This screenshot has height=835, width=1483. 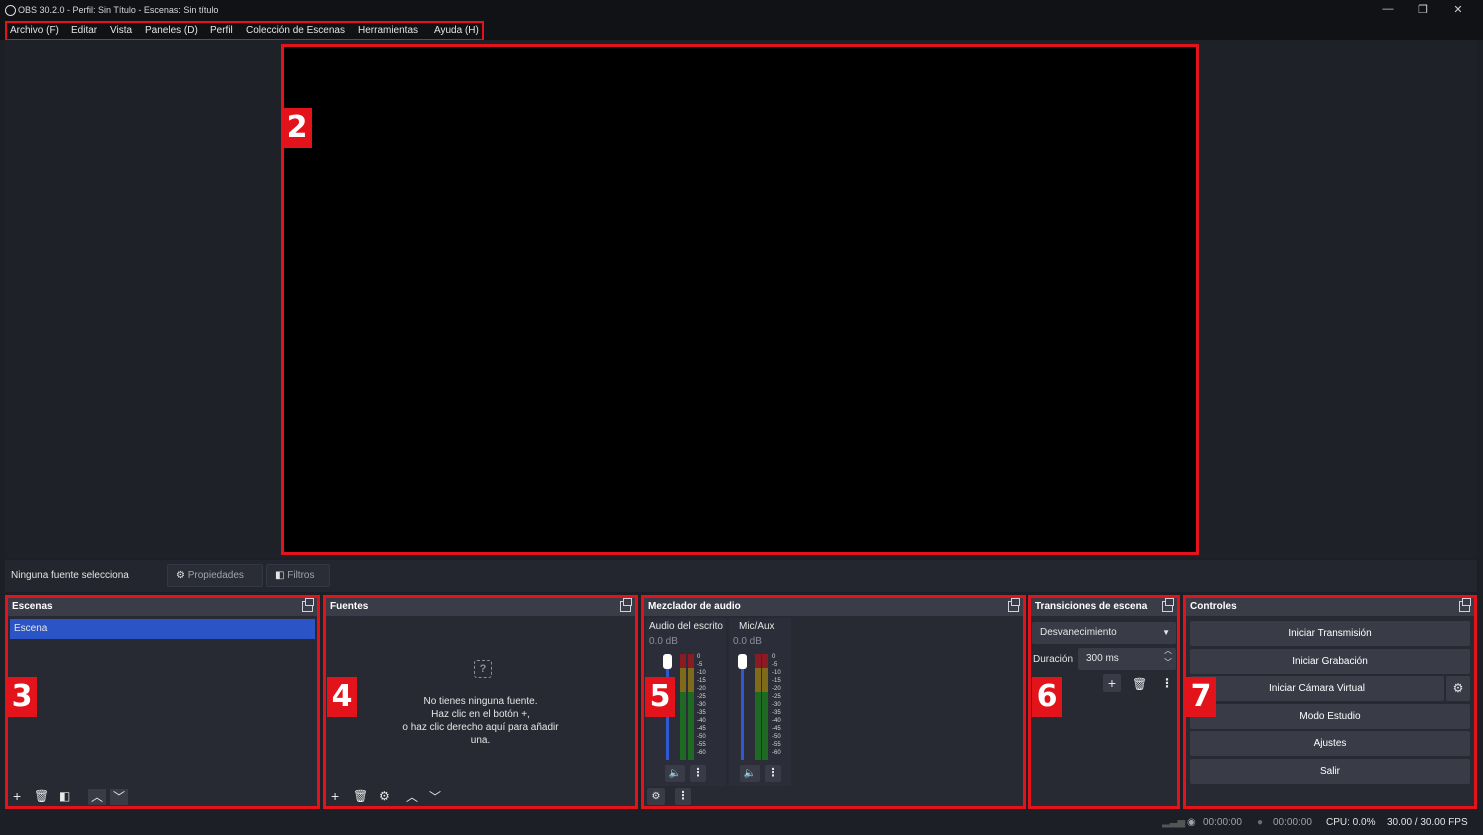 What do you see at coordinates (1139, 684) in the screenshot?
I see `remove-transition-icon: 🗑` at bounding box center [1139, 684].